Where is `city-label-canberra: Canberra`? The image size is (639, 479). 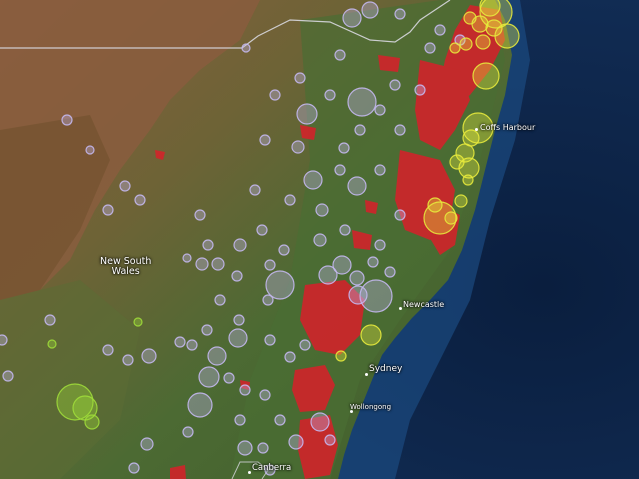 city-label-canberra: Canberra is located at coordinates (271, 468).